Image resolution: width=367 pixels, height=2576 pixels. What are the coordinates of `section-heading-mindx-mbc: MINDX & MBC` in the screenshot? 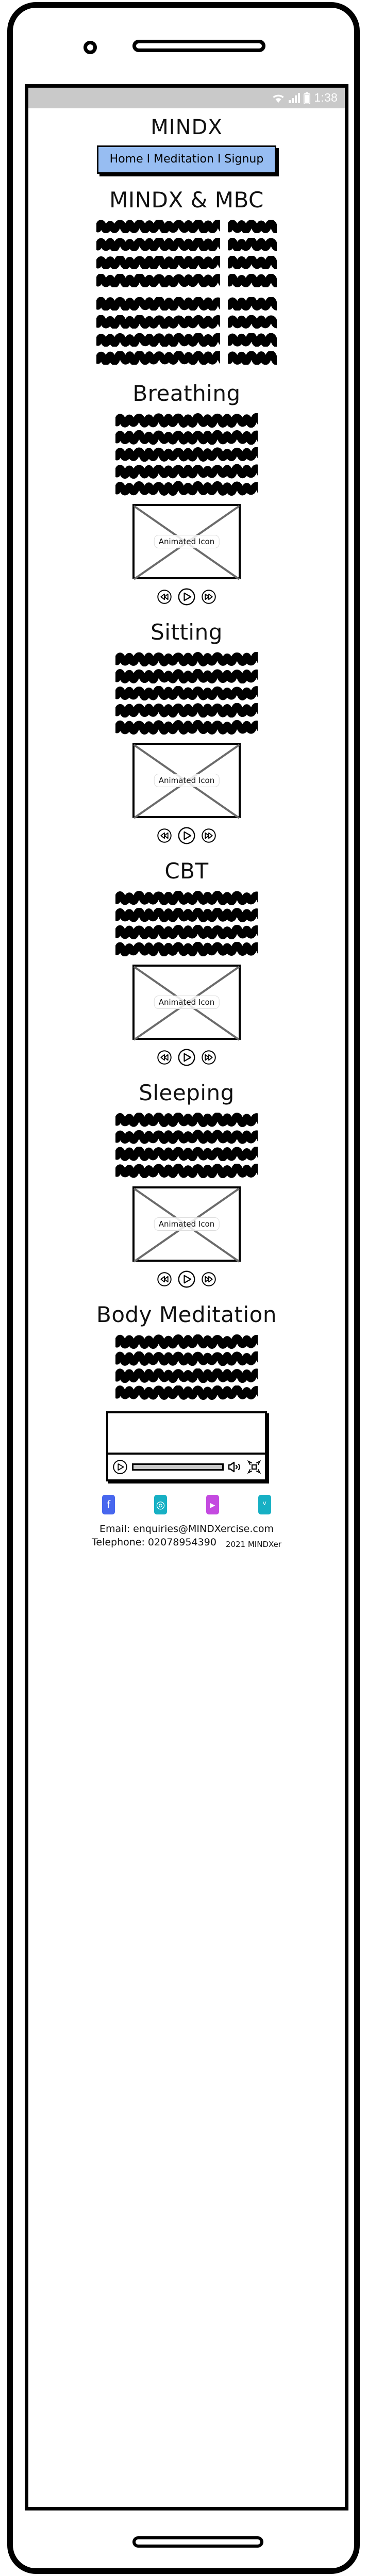 It's located at (186, 200).